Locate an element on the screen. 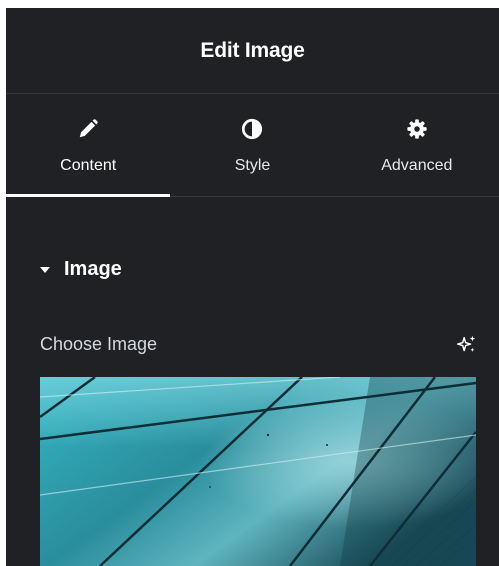 This screenshot has height=566, width=499. caret-down-icon is located at coordinates (45, 269).